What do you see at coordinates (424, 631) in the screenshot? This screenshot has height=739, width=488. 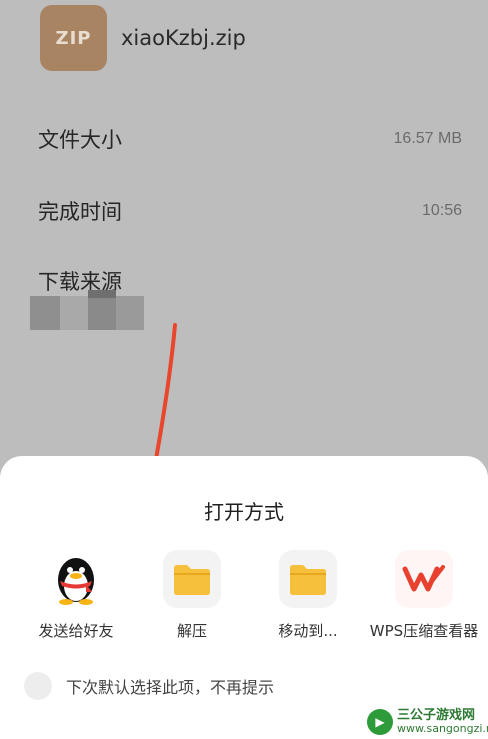 I see `app-label: WPS压缩查看器` at bounding box center [424, 631].